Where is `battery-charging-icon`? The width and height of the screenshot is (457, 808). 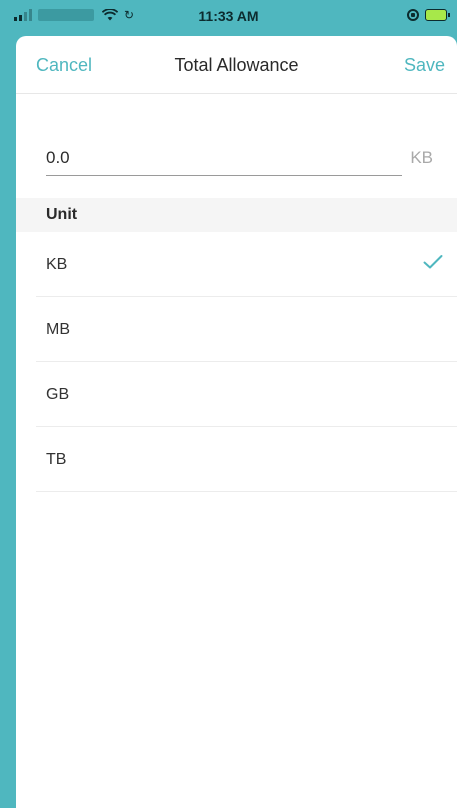
battery-charging-icon is located at coordinates (437, 15).